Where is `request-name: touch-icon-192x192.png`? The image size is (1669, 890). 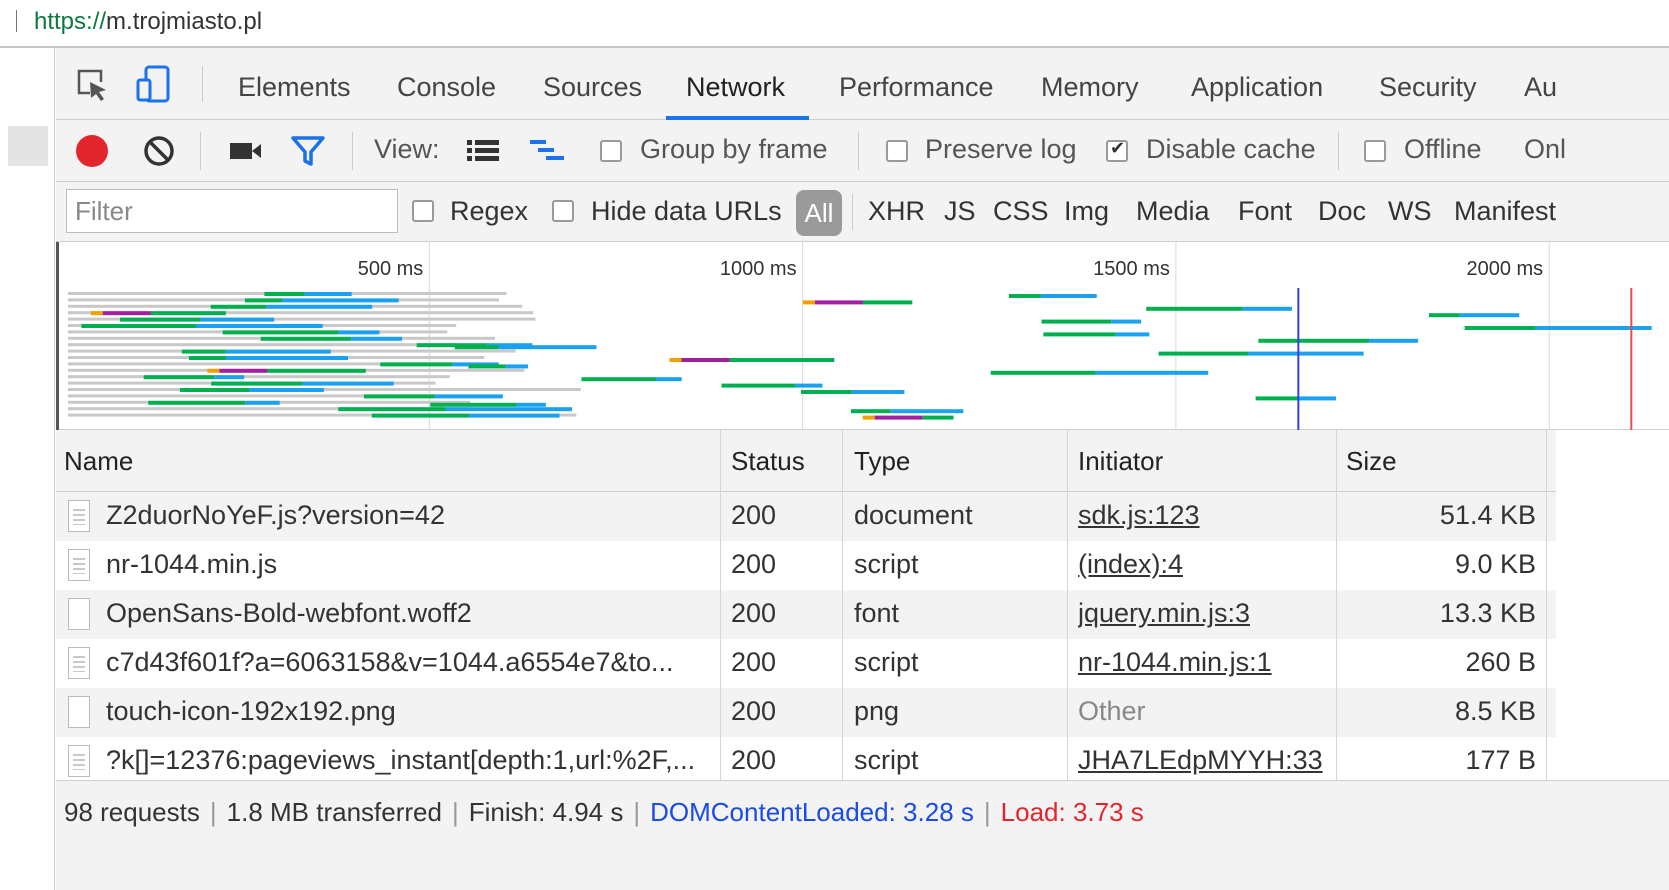
request-name: touch-icon-192x192.png is located at coordinates (411, 711).